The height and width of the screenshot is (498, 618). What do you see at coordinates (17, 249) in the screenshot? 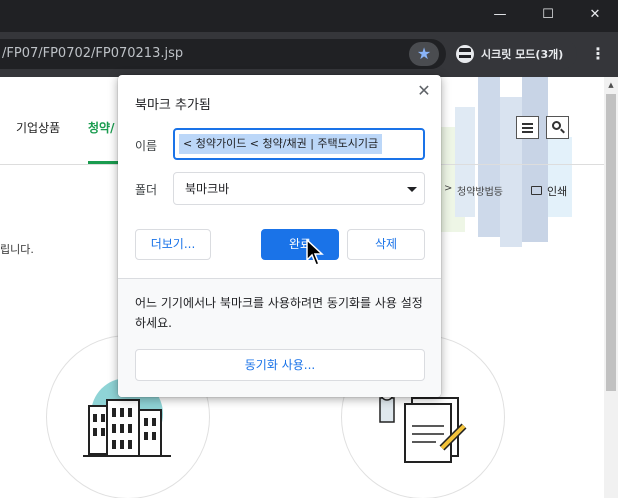
I see `body-text: 립니다.` at bounding box center [17, 249].